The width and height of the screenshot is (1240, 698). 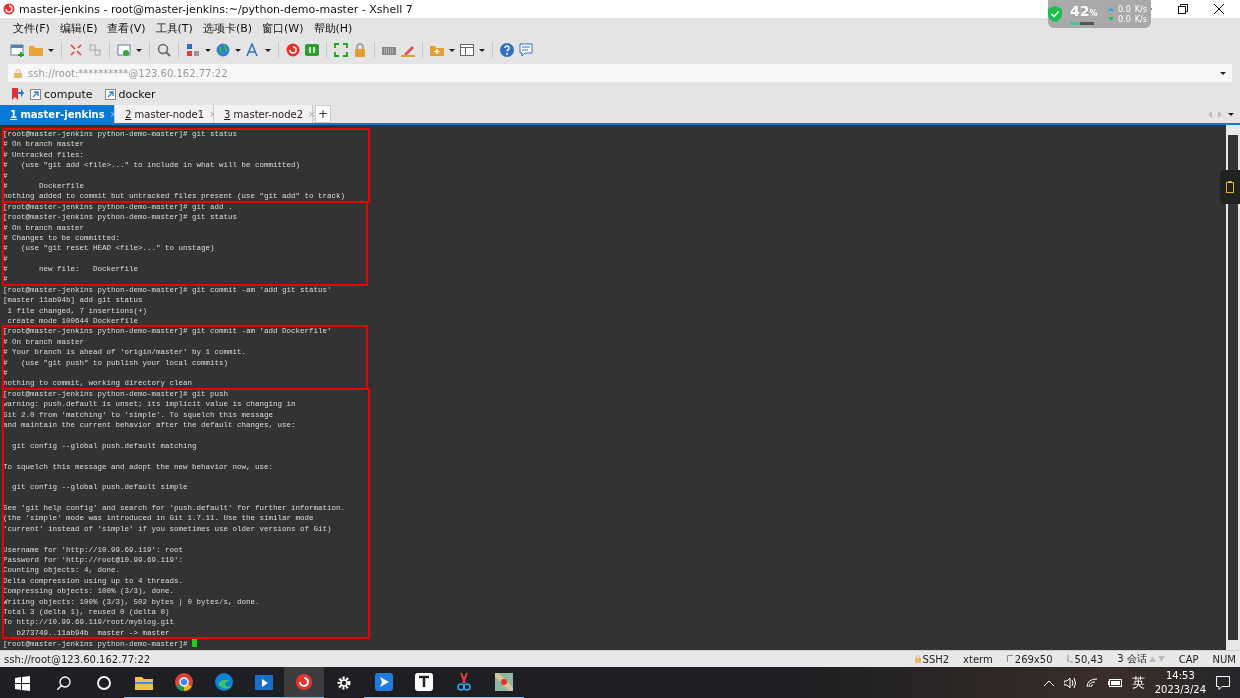 What do you see at coordinates (424, 682) in the screenshot?
I see `letter-tile-icon` at bounding box center [424, 682].